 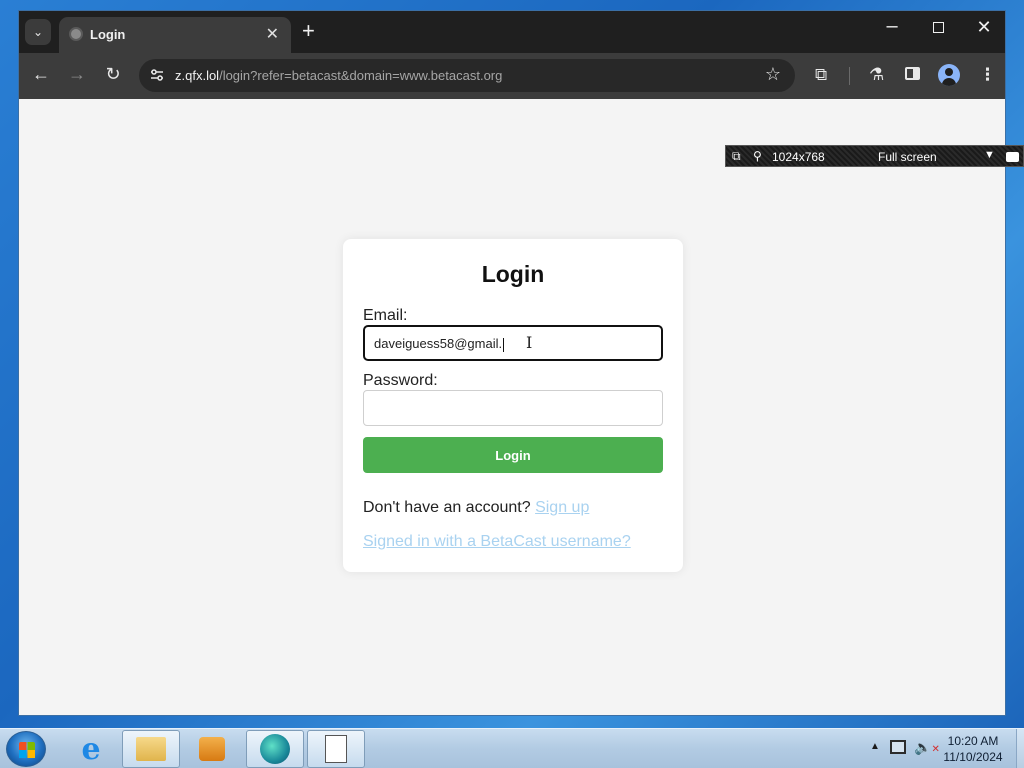 What do you see at coordinates (77, 74) in the screenshot?
I see `forward-button: →` at bounding box center [77, 74].